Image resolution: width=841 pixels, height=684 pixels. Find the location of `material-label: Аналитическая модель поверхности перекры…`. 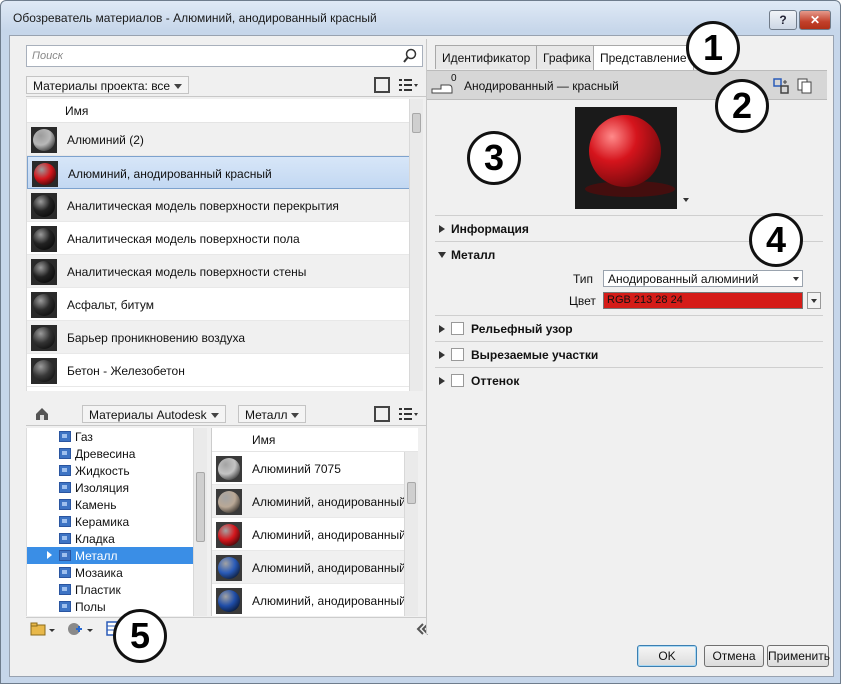

material-label: Аналитическая модель поверхности перекры… is located at coordinates (203, 206).